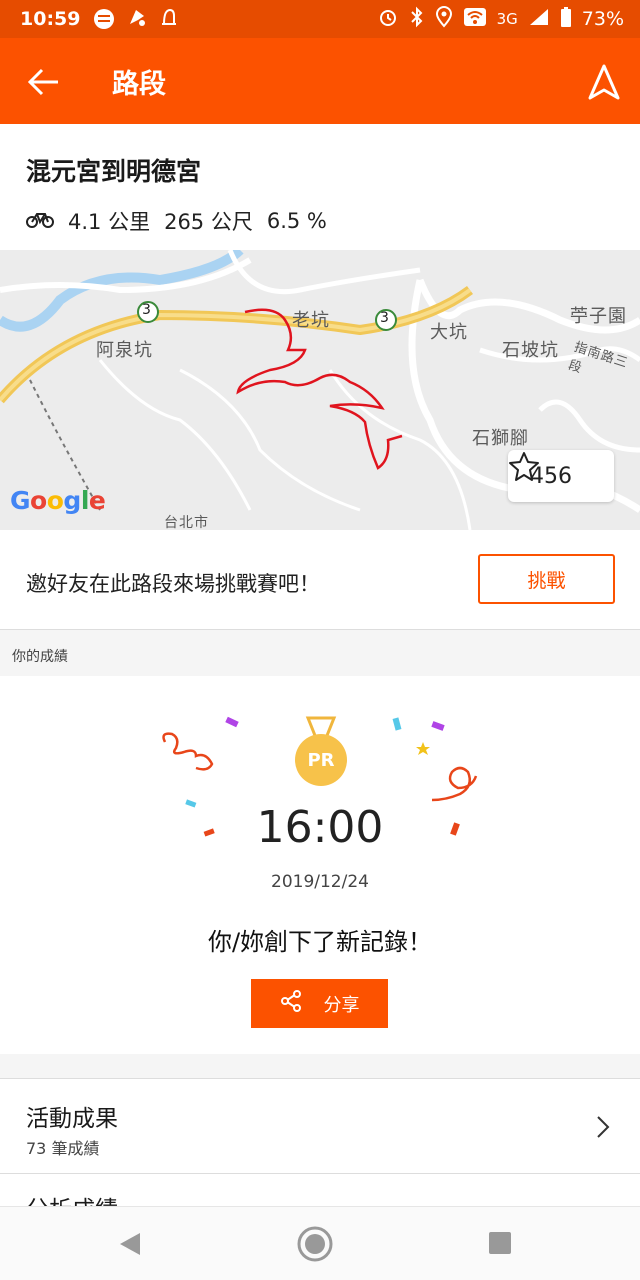  I want to click on signal-icon, so click(539, 19).